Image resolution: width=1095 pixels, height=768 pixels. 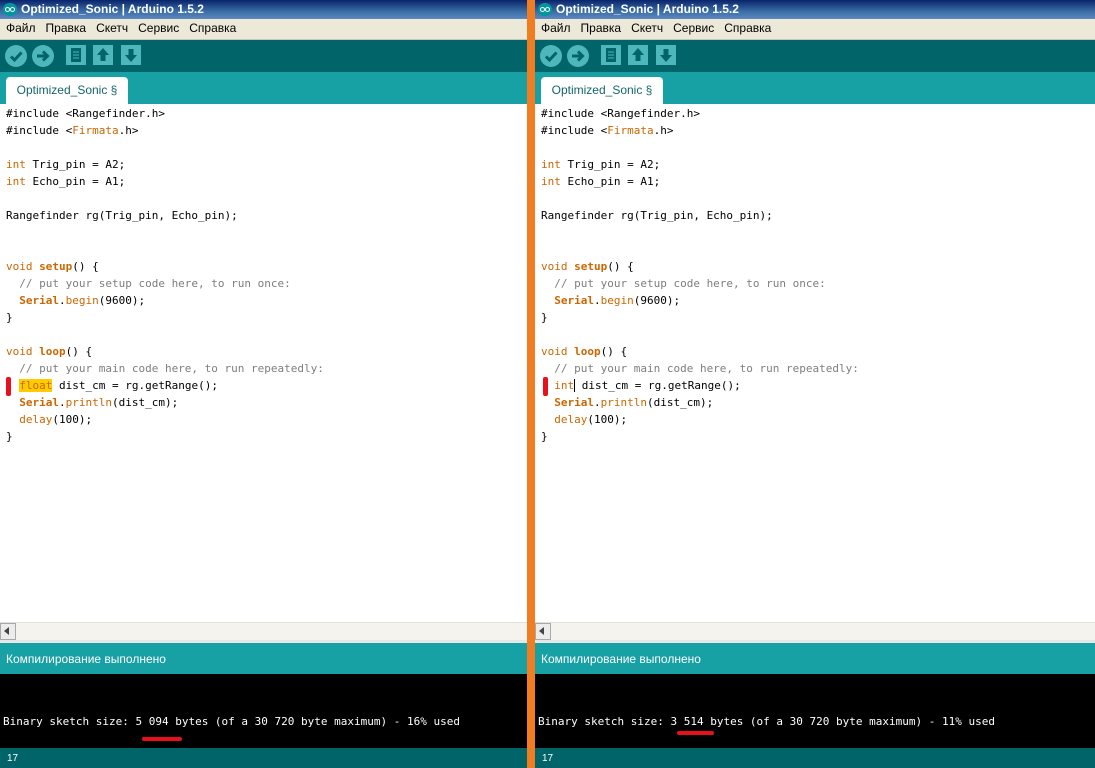 What do you see at coordinates (564, 385) in the screenshot?
I see `type-keyword: int` at bounding box center [564, 385].